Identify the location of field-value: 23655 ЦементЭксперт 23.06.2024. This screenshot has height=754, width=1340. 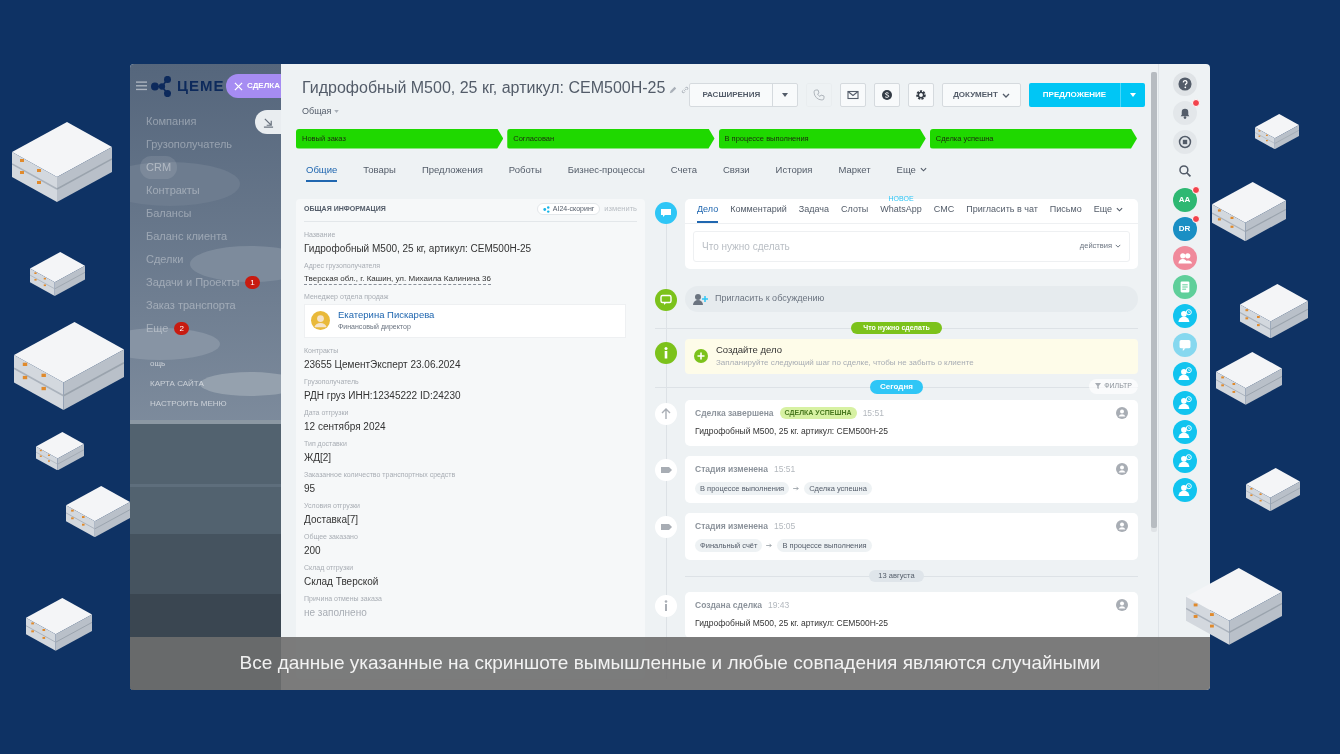
(382, 364).